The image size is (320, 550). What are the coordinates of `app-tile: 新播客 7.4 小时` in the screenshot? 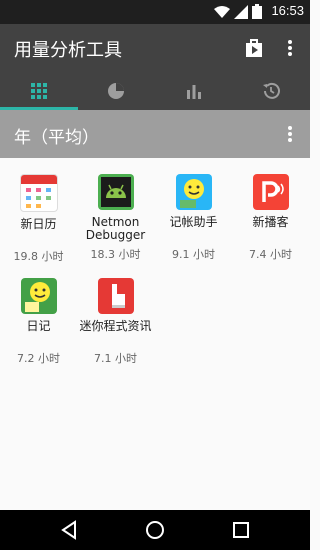 It's located at (270, 210).